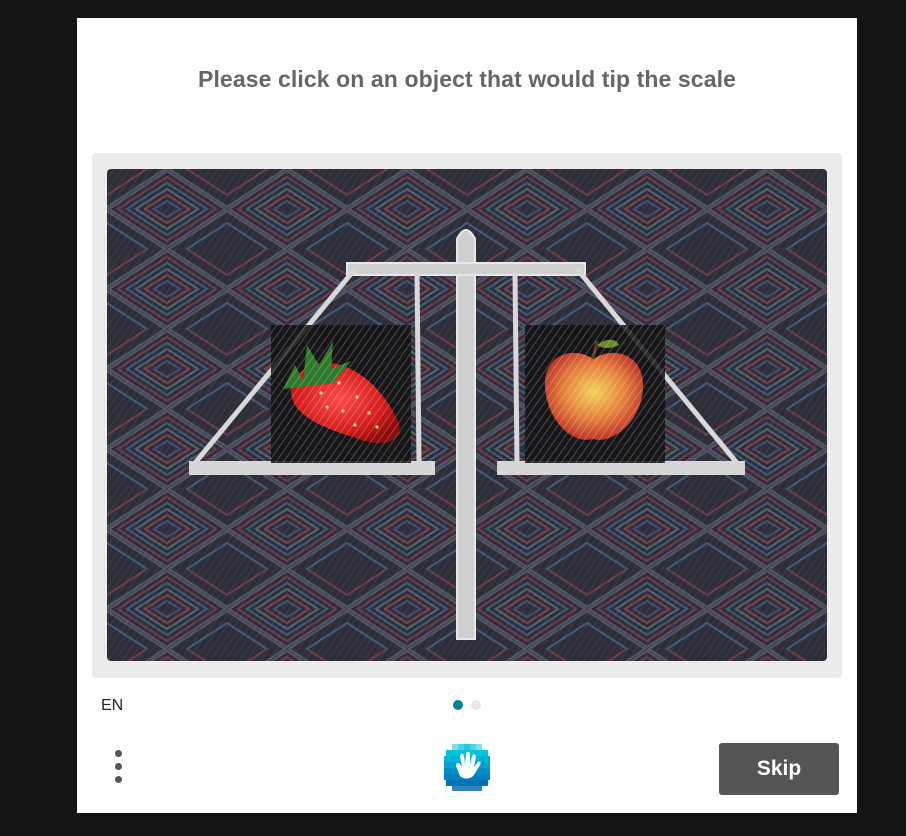  What do you see at coordinates (112, 706) in the screenshot?
I see `language-selector: EN` at bounding box center [112, 706].